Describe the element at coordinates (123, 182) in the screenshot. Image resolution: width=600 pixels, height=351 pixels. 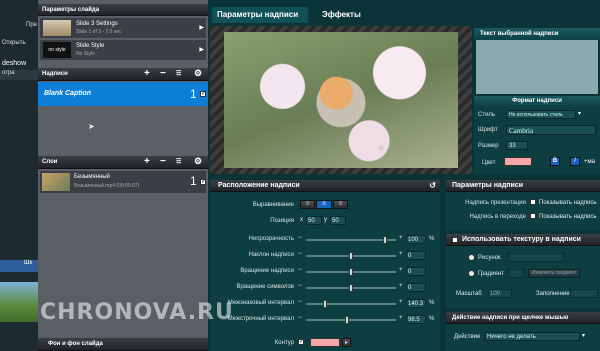
I see `layer-item: Безымянный Безымянный.mp4 (00:00:07) 1 ✓` at that location.